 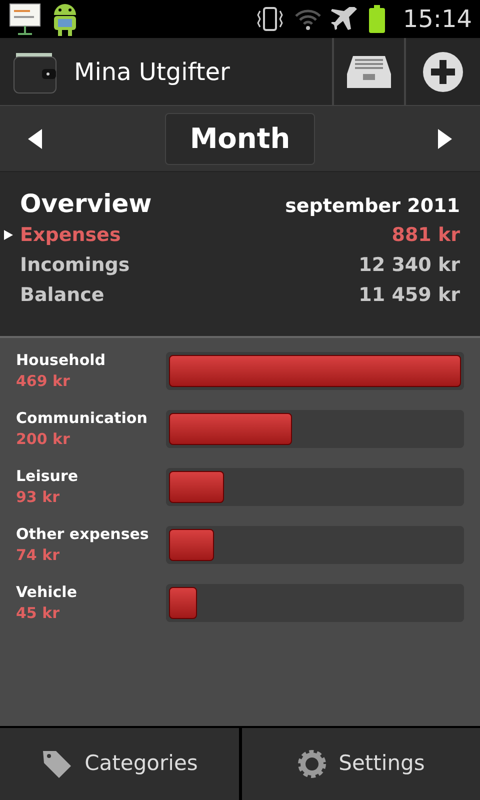 I want to click on vibrate-icon, so click(x=269, y=19).